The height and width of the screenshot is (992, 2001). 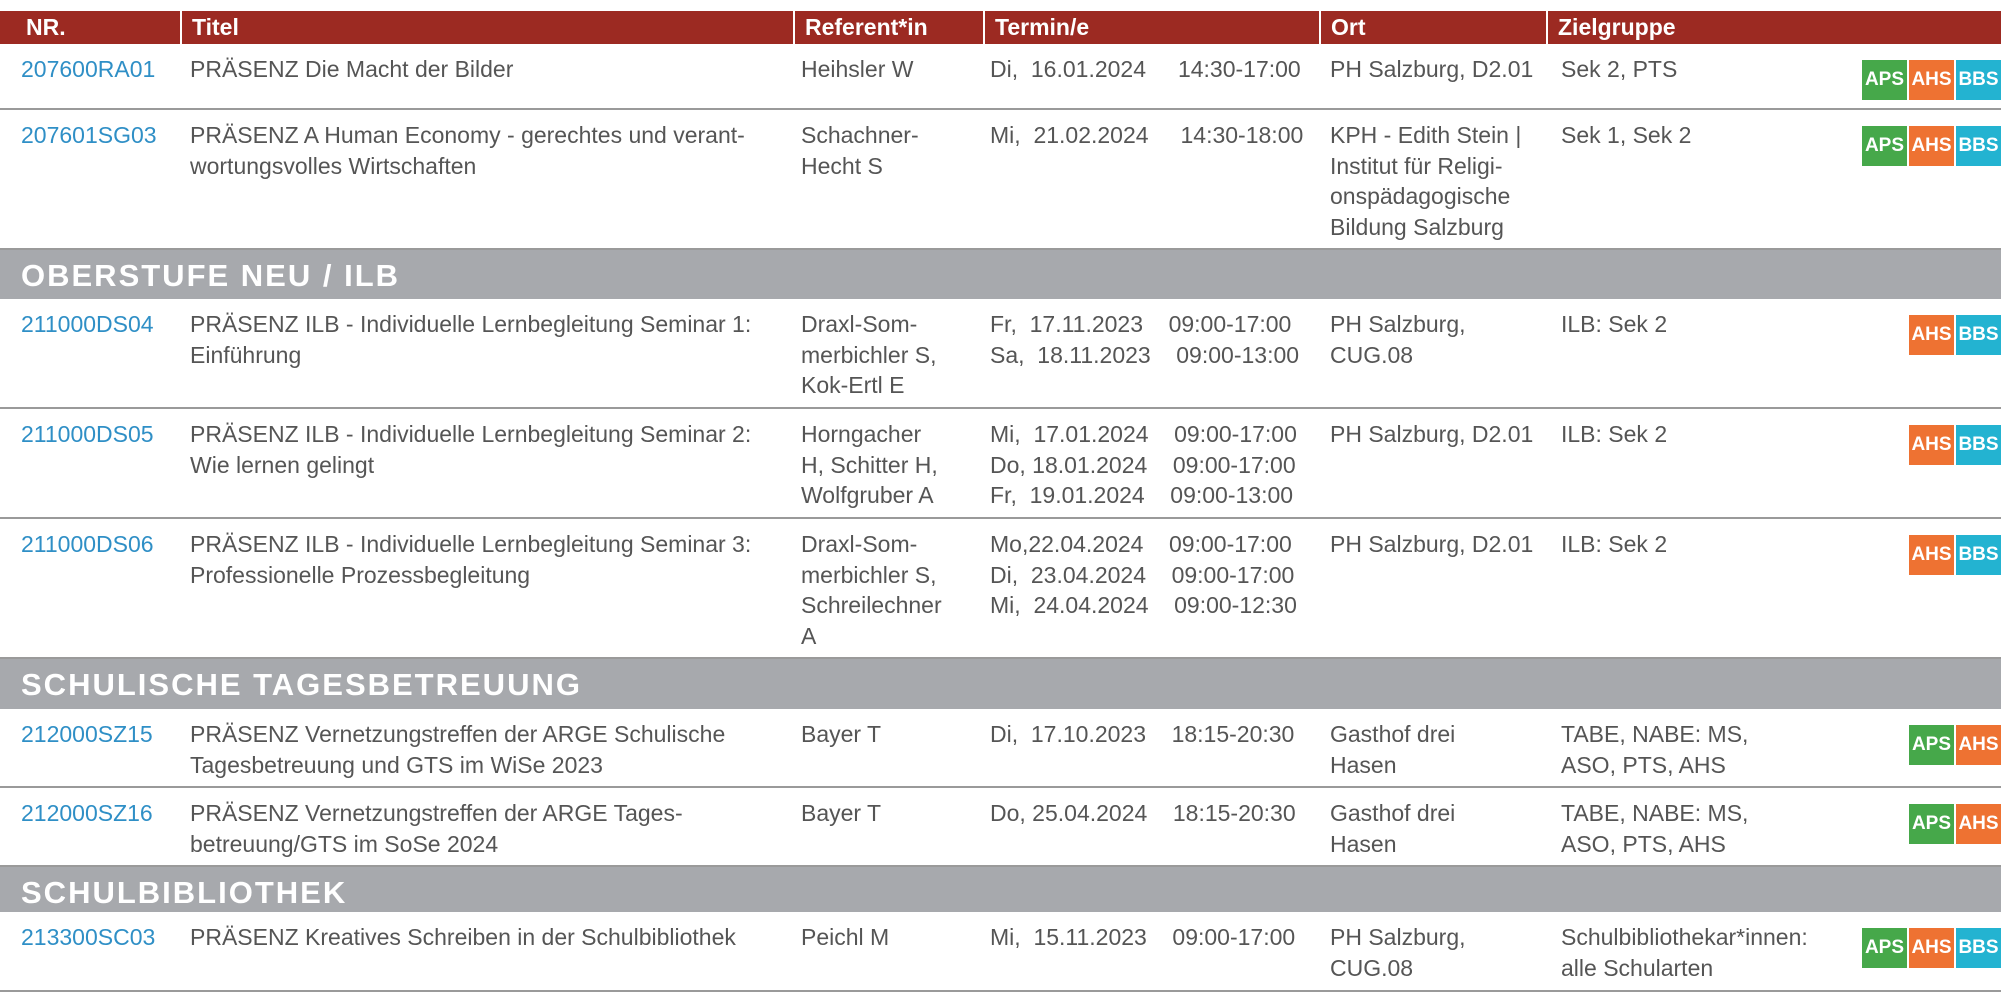 I want to click on course-dates: Do, 25.04.2024 18:15-20:30, so click(x=1143, y=813).